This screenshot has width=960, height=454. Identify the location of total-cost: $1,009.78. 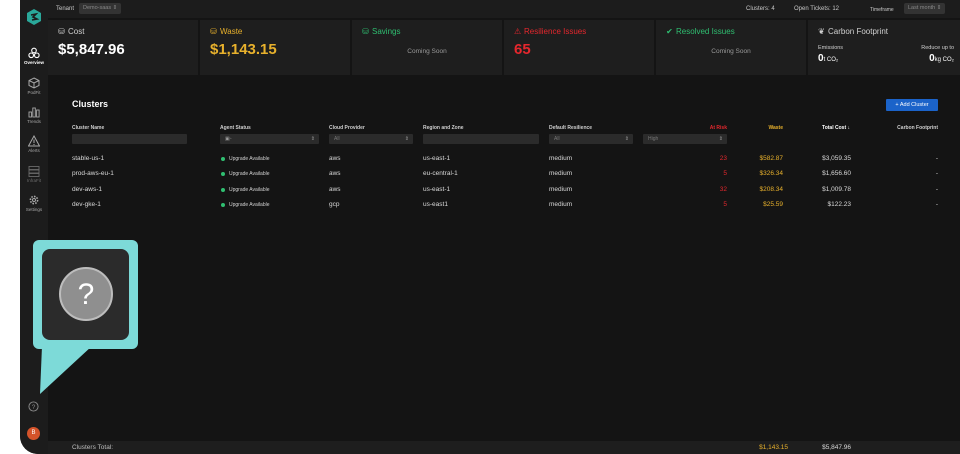
(836, 189).